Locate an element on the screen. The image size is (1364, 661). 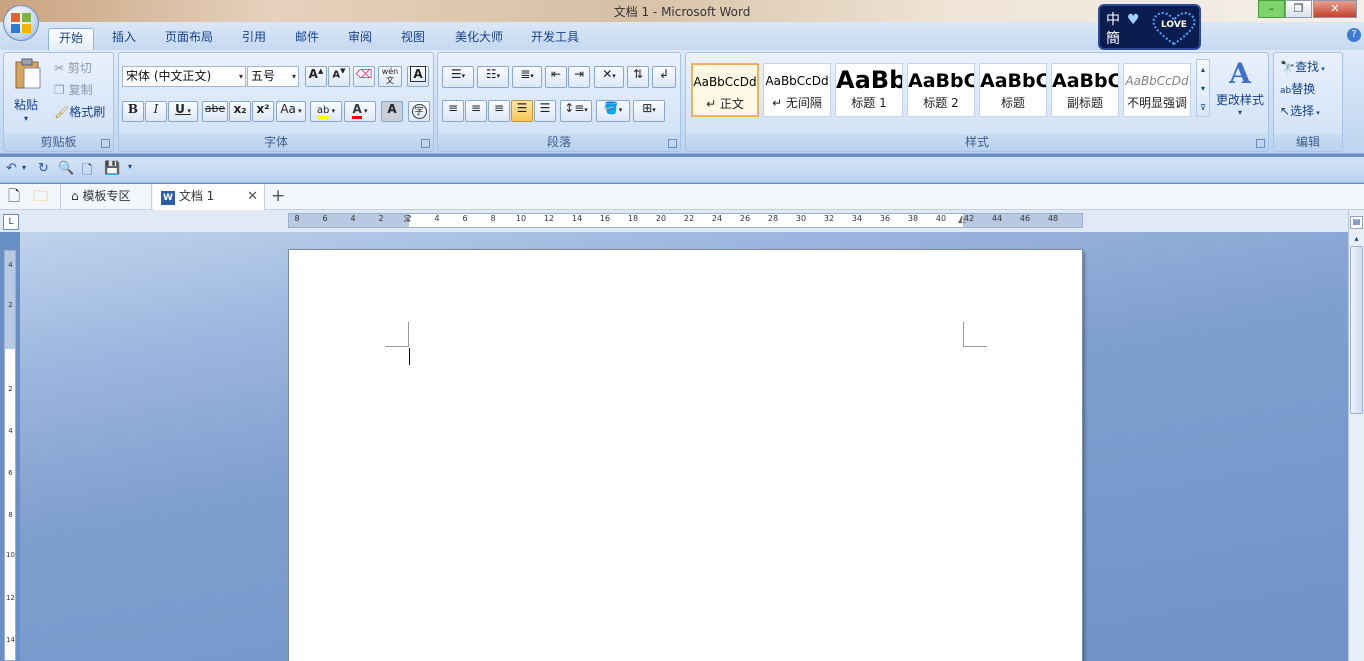
asian-layout-button: ✕▾ is located at coordinates (609, 77).